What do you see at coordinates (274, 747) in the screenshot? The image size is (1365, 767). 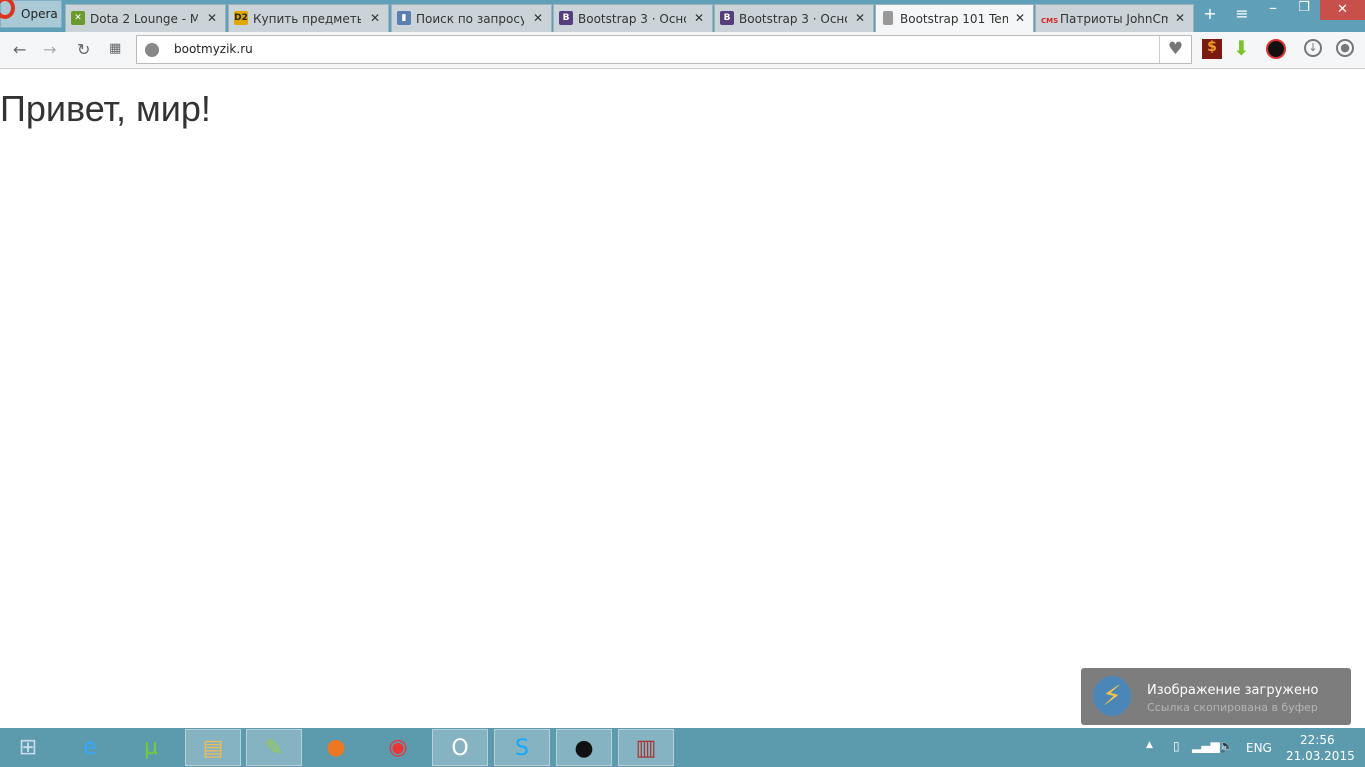 I see `notepadpp-icon: ✎` at bounding box center [274, 747].